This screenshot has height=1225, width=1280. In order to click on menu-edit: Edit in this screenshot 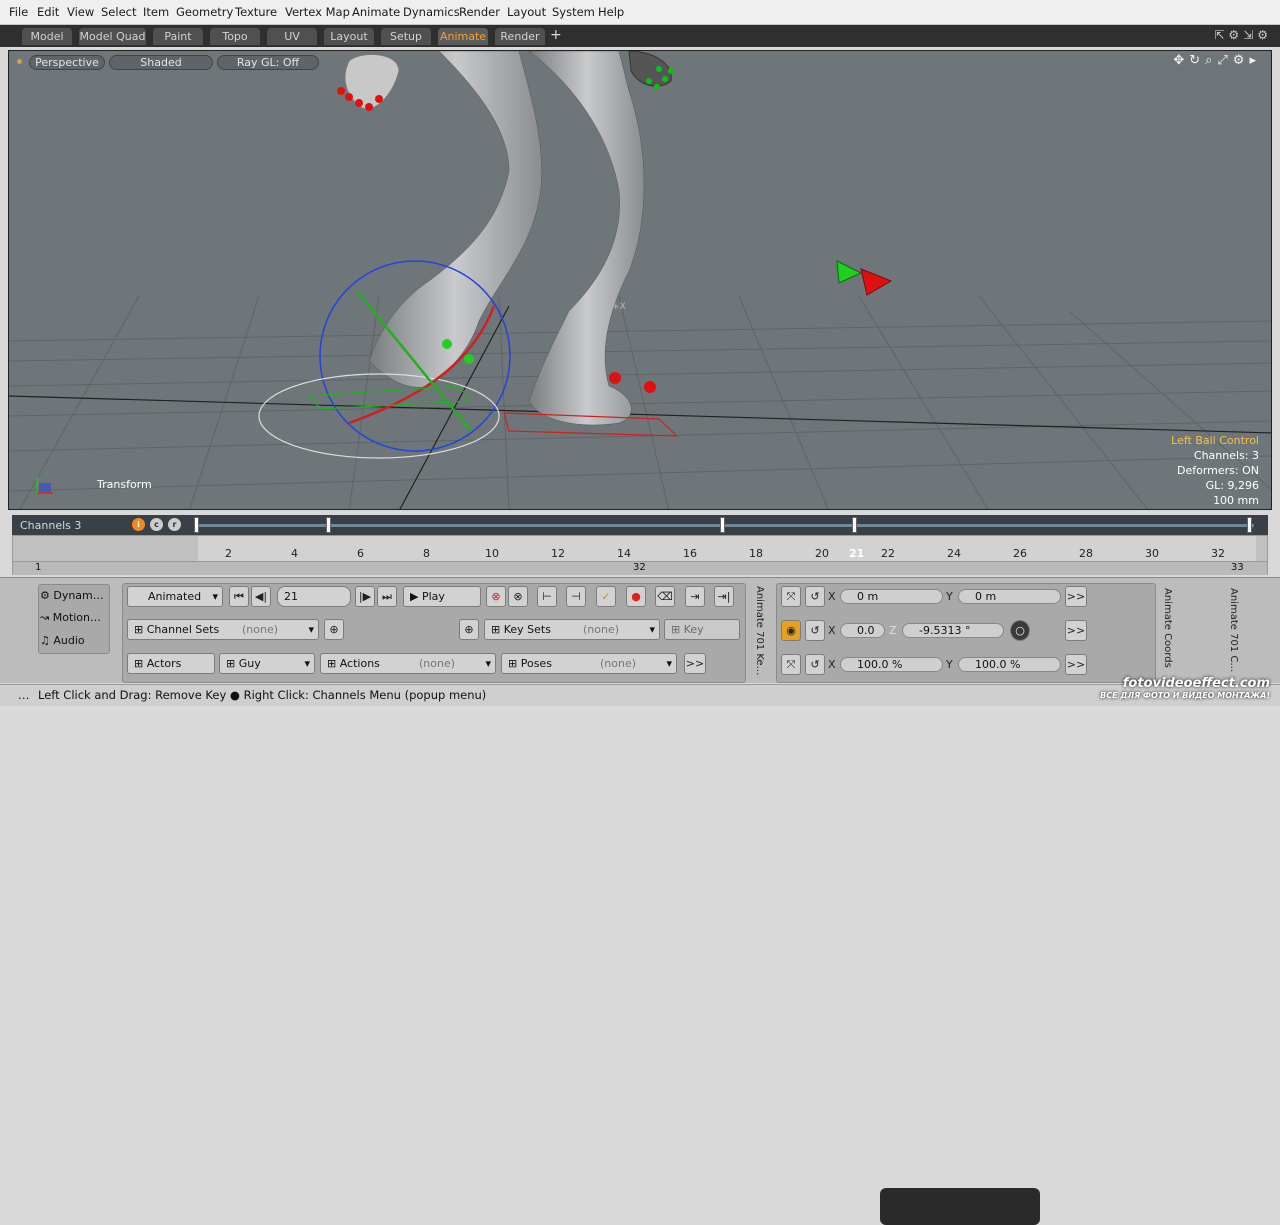, I will do `click(48, 12)`.